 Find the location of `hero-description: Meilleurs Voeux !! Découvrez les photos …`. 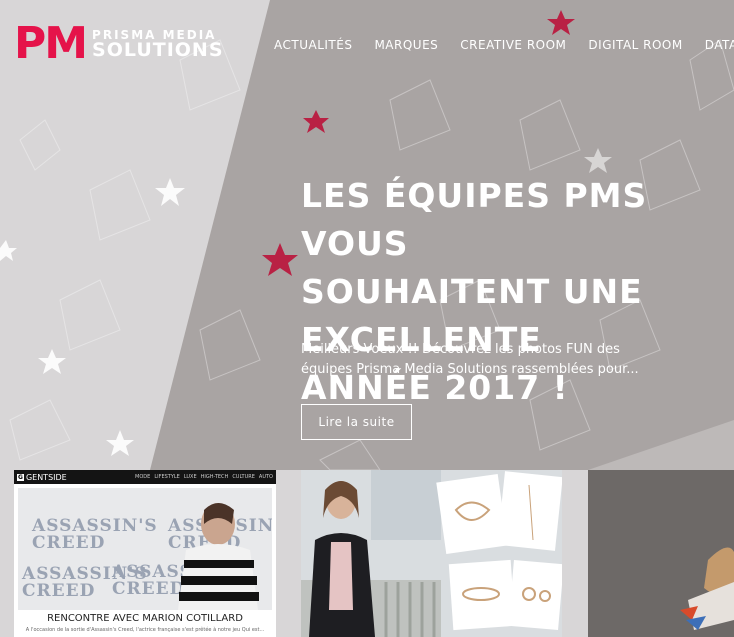

hero-description: Meilleurs Voeux !! Découvrez les photos … is located at coordinates (470, 359).